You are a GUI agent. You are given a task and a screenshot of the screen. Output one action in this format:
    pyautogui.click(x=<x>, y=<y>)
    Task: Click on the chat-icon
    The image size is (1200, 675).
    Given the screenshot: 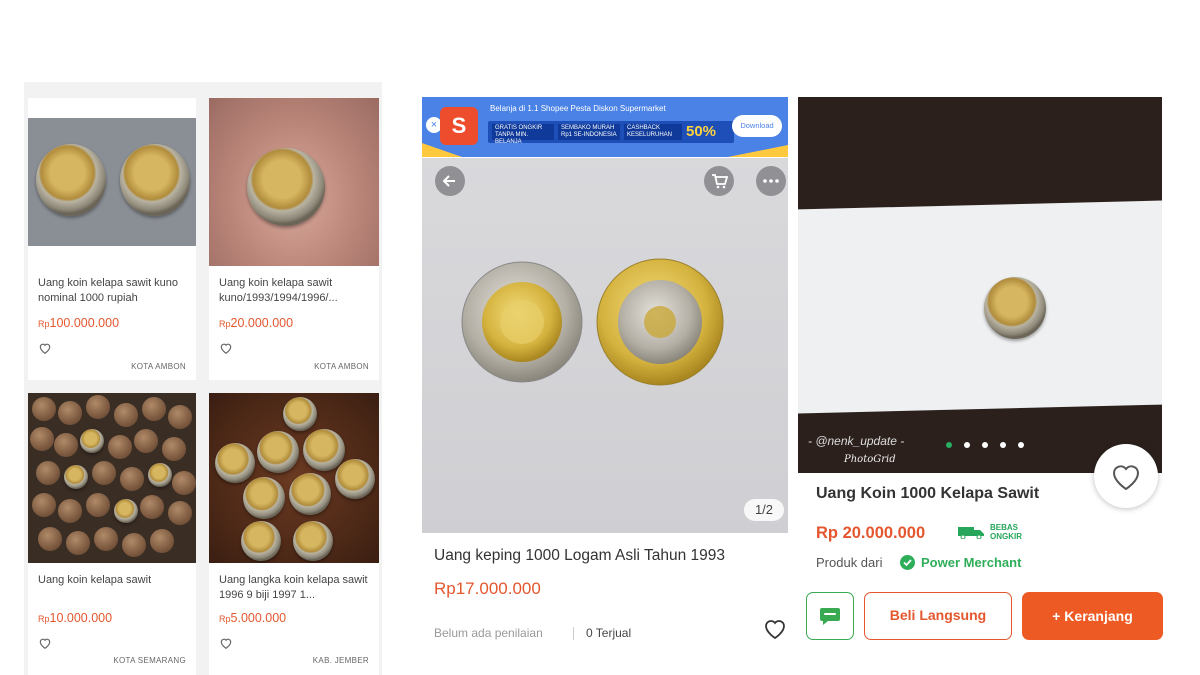 What is the action you would take?
    pyautogui.click(x=830, y=616)
    